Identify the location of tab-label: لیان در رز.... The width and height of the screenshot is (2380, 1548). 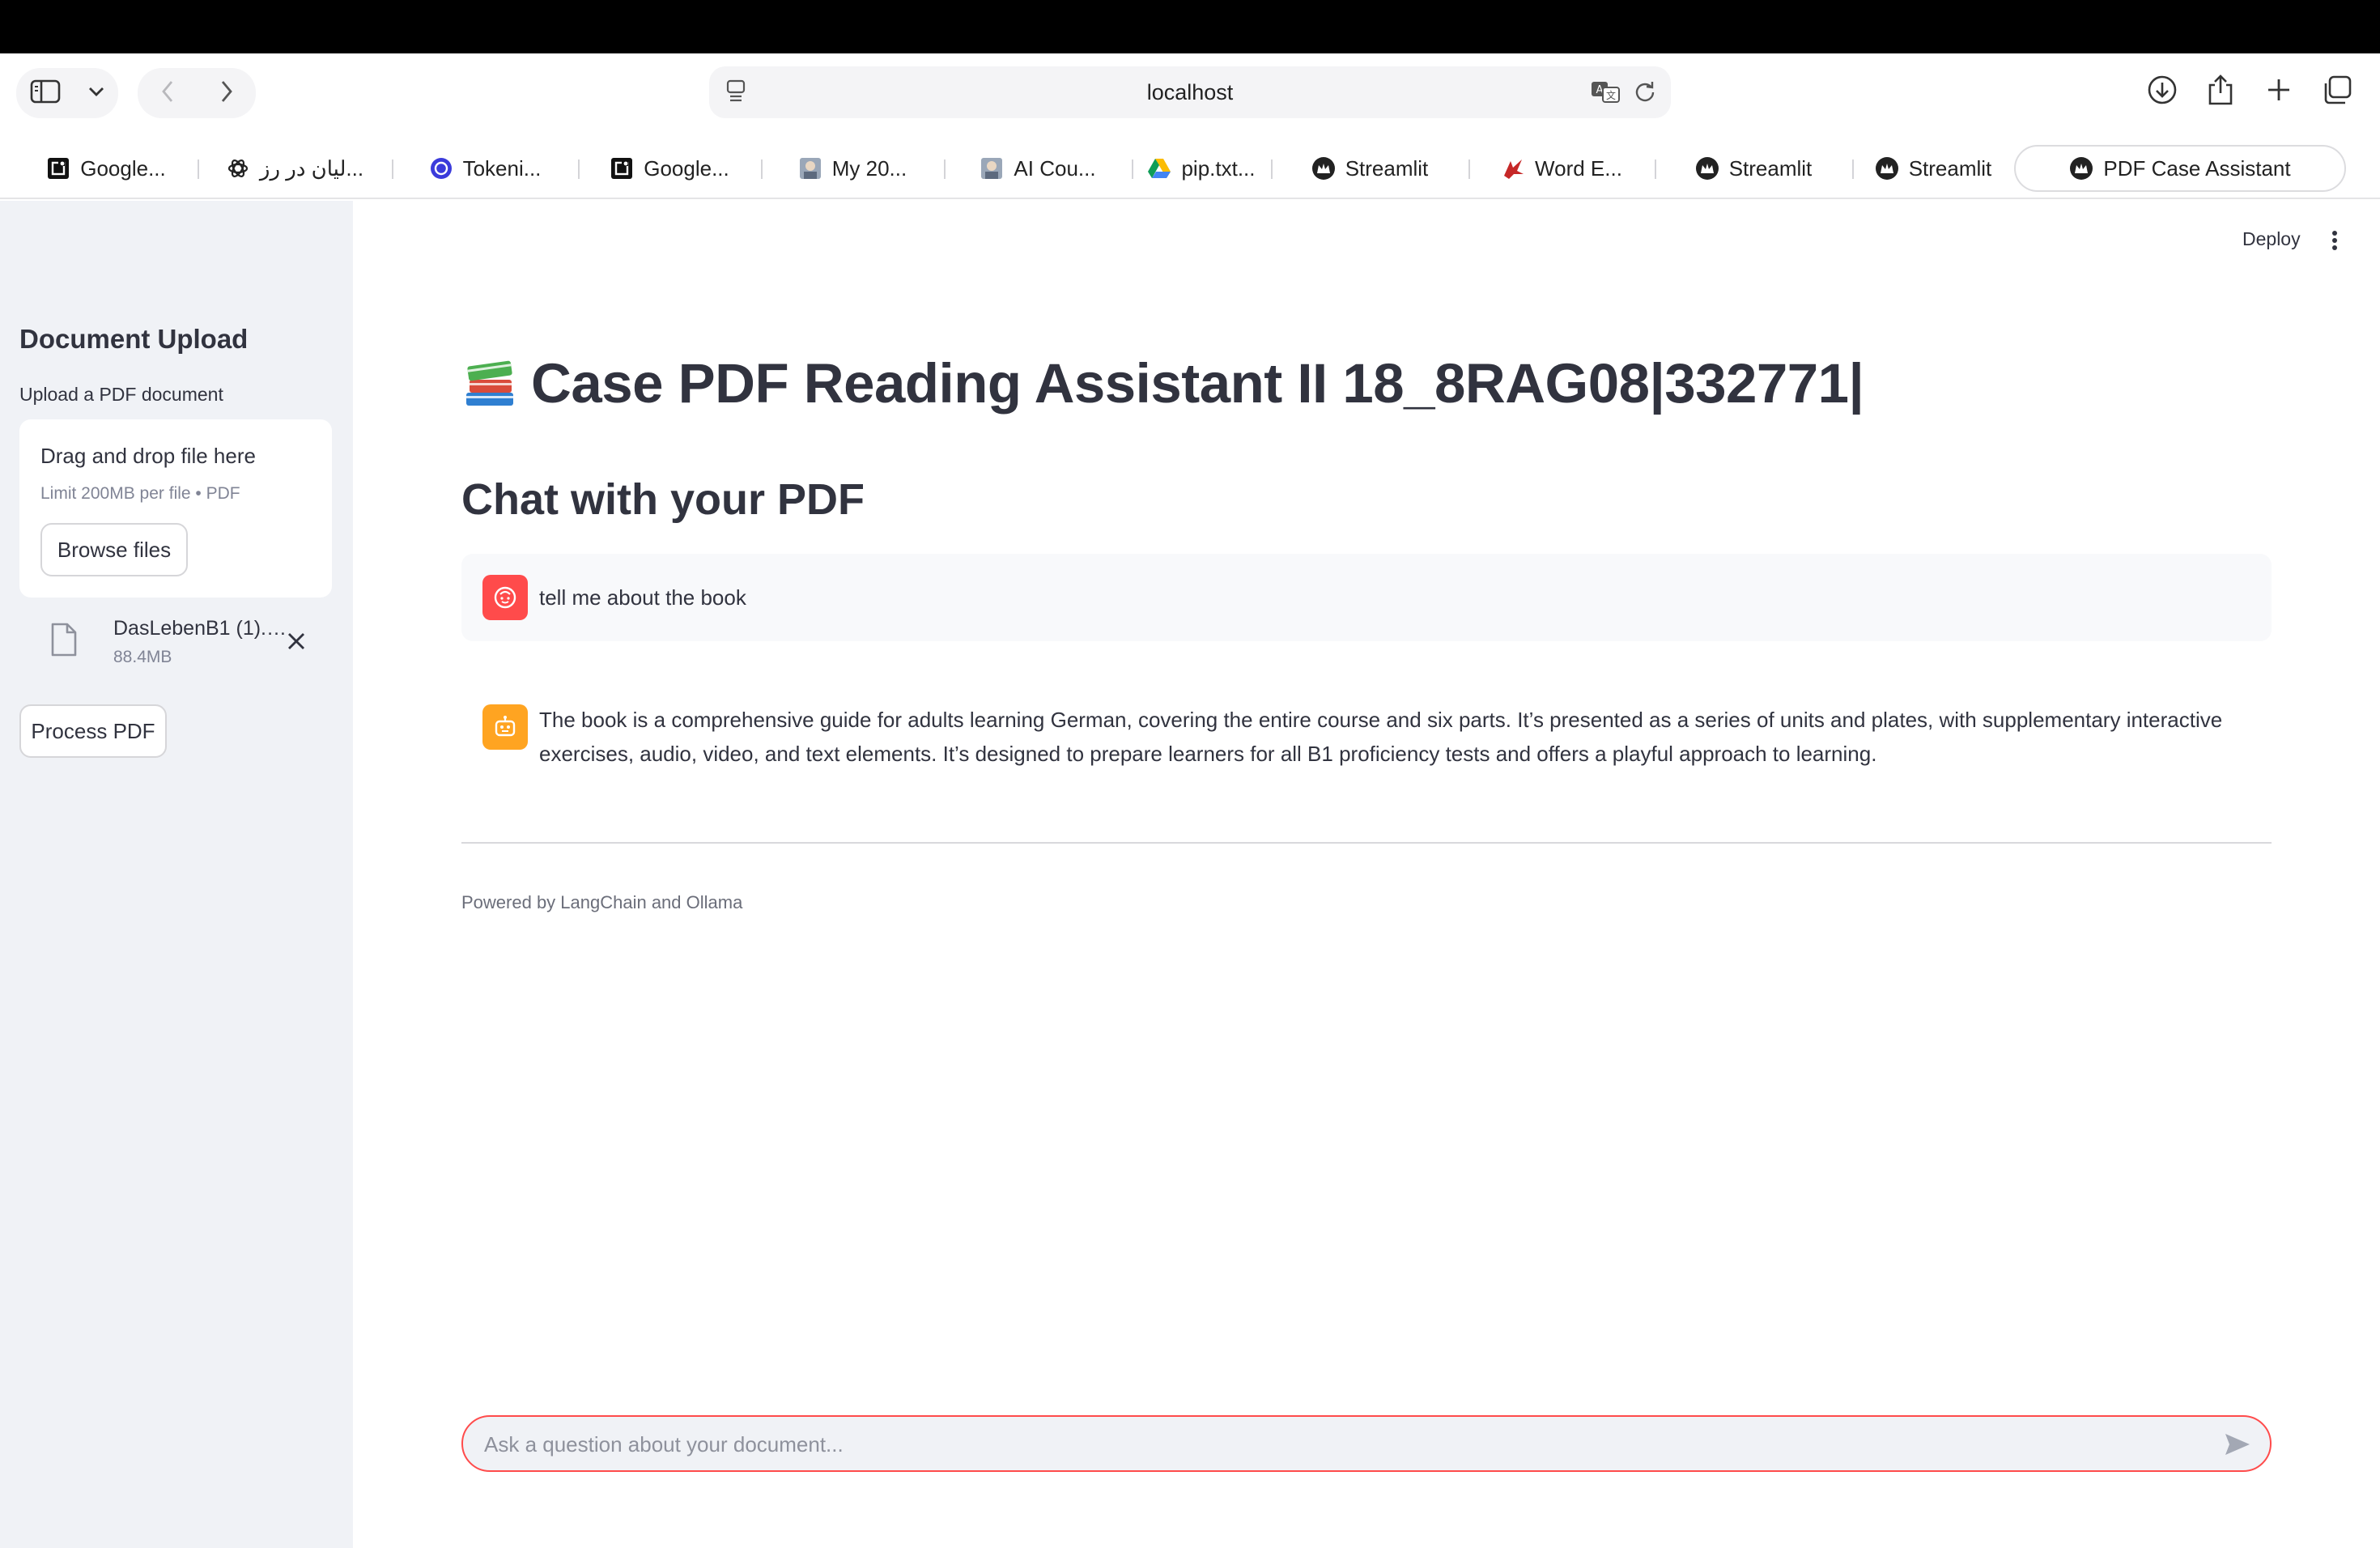
(311, 168).